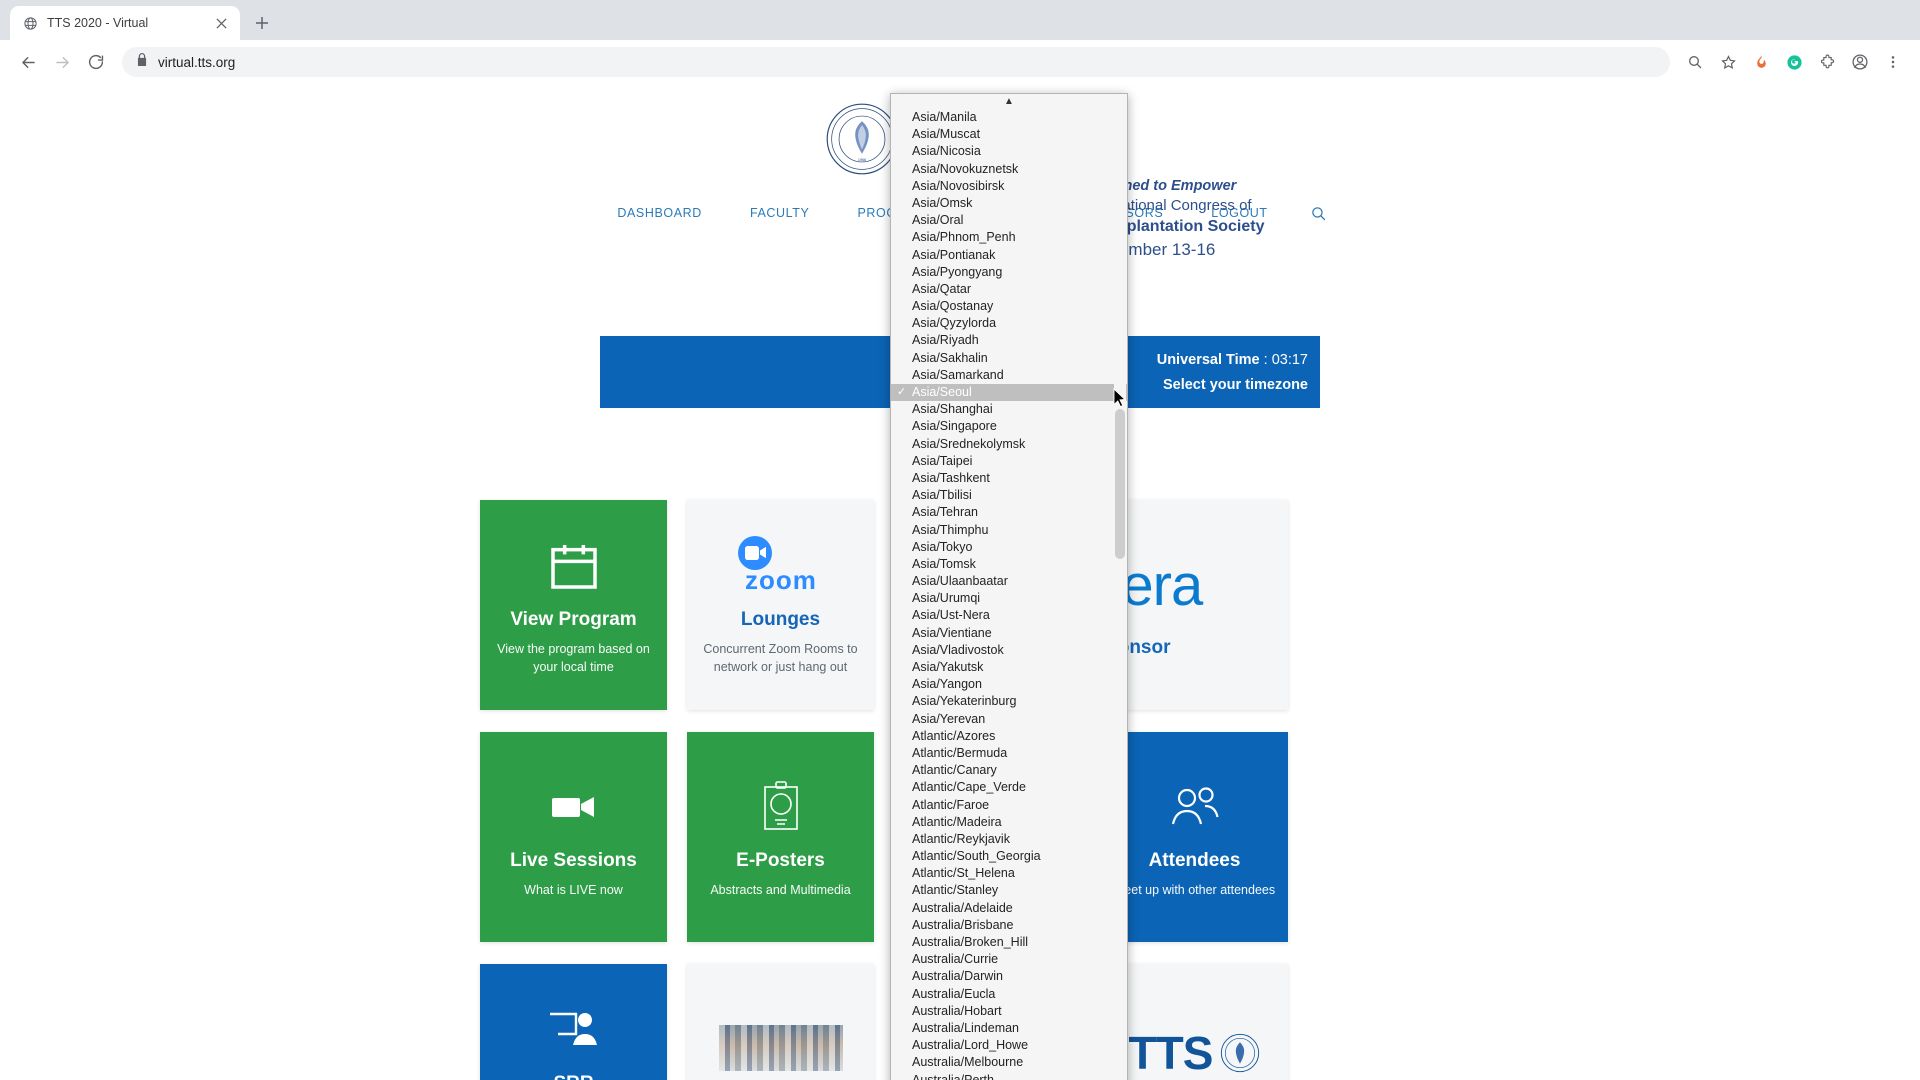 Image resolution: width=1920 pixels, height=1080 pixels. I want to click on timezone-option: Asia/Omsk, so click(1009, 203).